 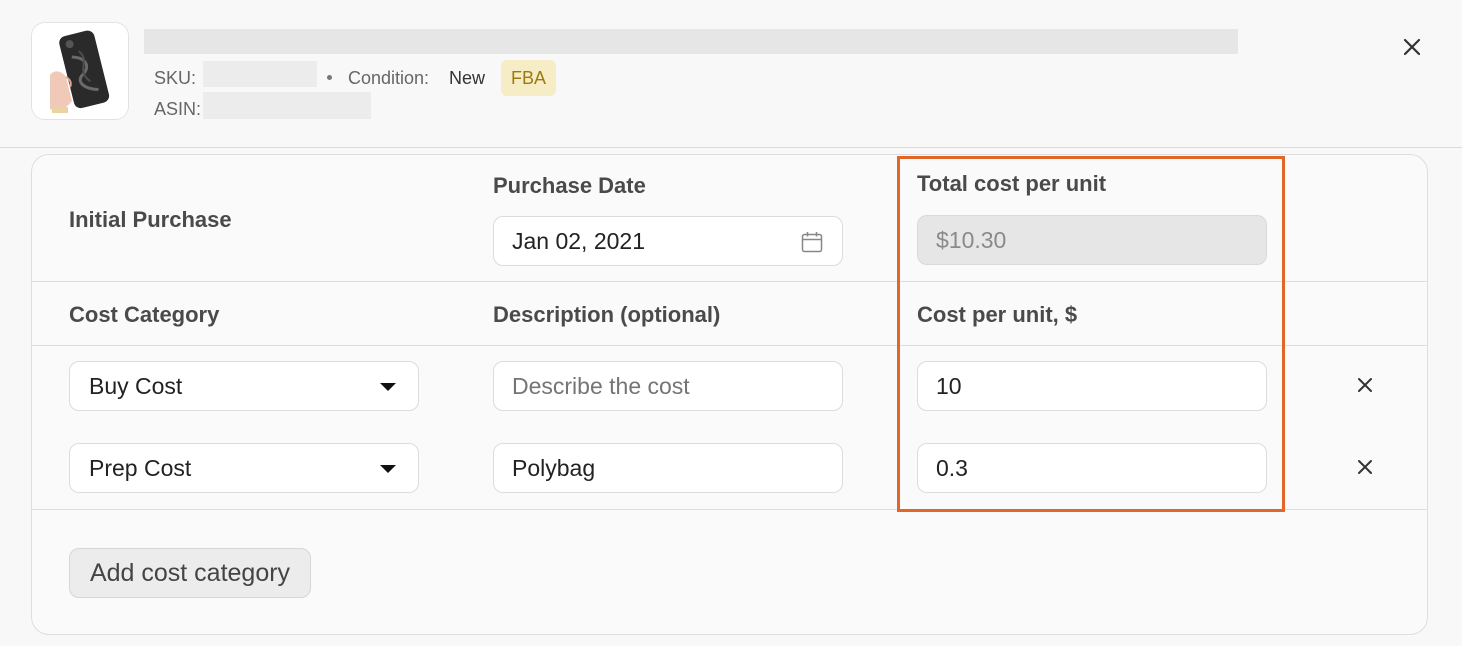 What do you see at coordinates (80, 71) in the screenshot?
I see `product-thumbnail` at bounding box center [80, 71].